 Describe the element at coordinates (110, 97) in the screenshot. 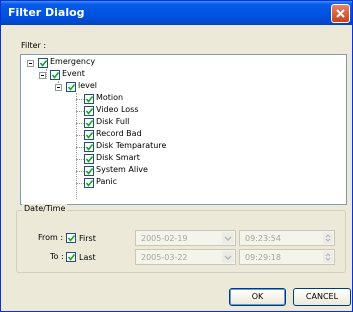

I see `tree-label: Motion` at that location.